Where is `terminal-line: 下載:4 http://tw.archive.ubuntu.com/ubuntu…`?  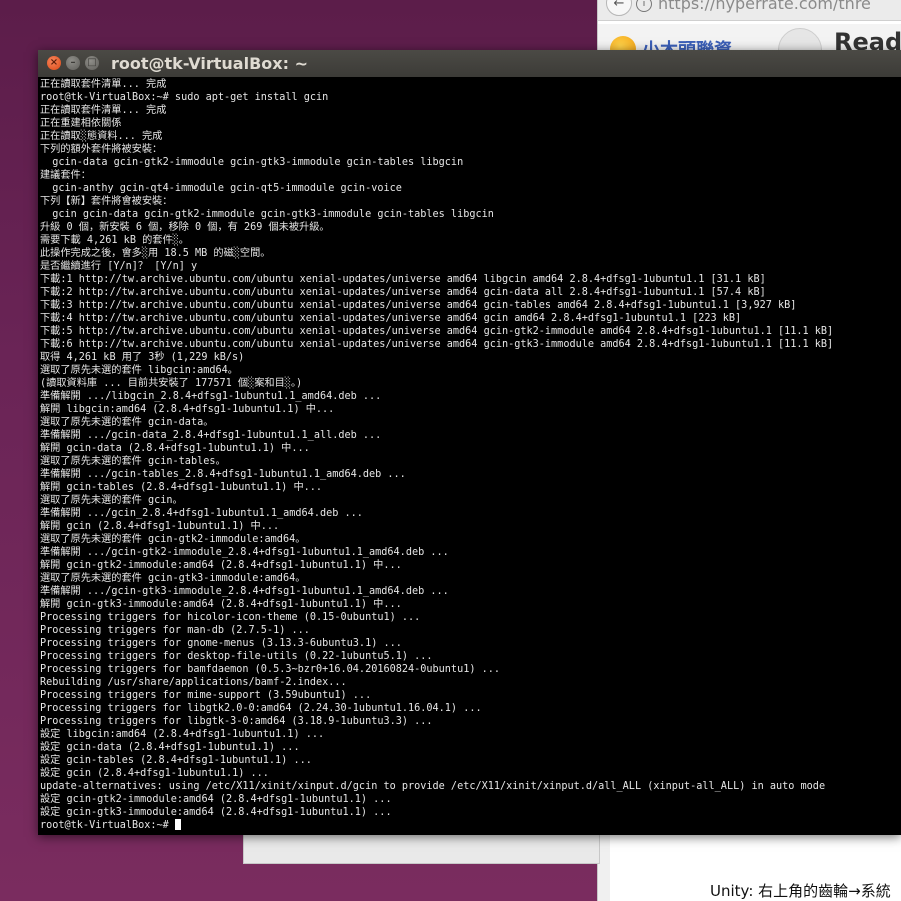 terminal-line: 下載:4 http://tw.archive.ubuntu.com/ubuntu… is located at coordinates (391, 318).